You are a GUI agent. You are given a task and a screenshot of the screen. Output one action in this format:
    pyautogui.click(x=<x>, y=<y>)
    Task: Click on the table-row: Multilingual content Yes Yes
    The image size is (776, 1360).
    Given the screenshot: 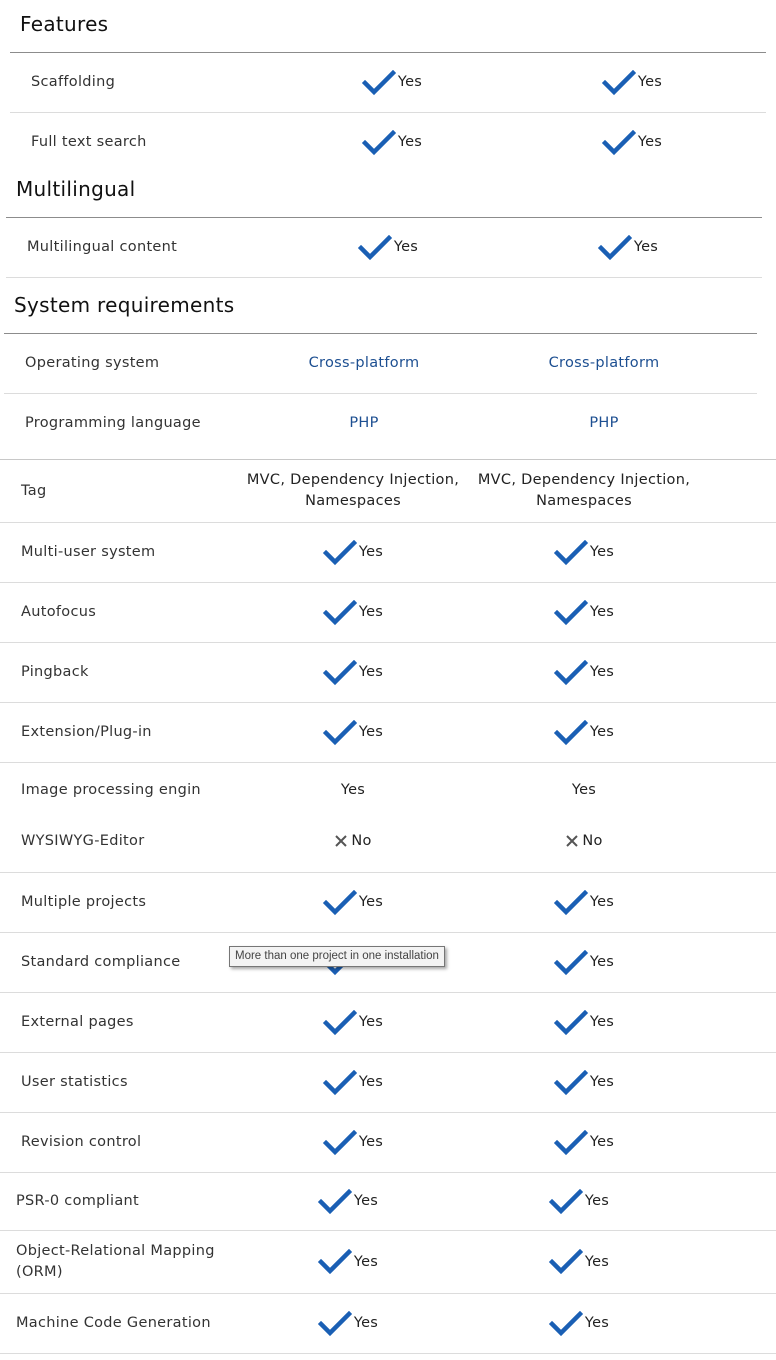 What is the action you would take?
    pyautogui.click(x=384, y=248)
    